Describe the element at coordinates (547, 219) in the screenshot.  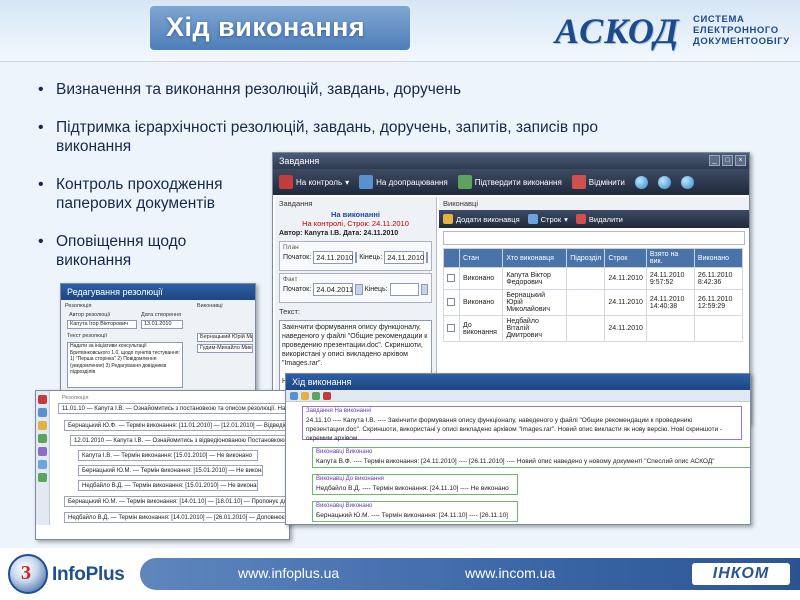
I see `term-button: Строк ▾` at that location.